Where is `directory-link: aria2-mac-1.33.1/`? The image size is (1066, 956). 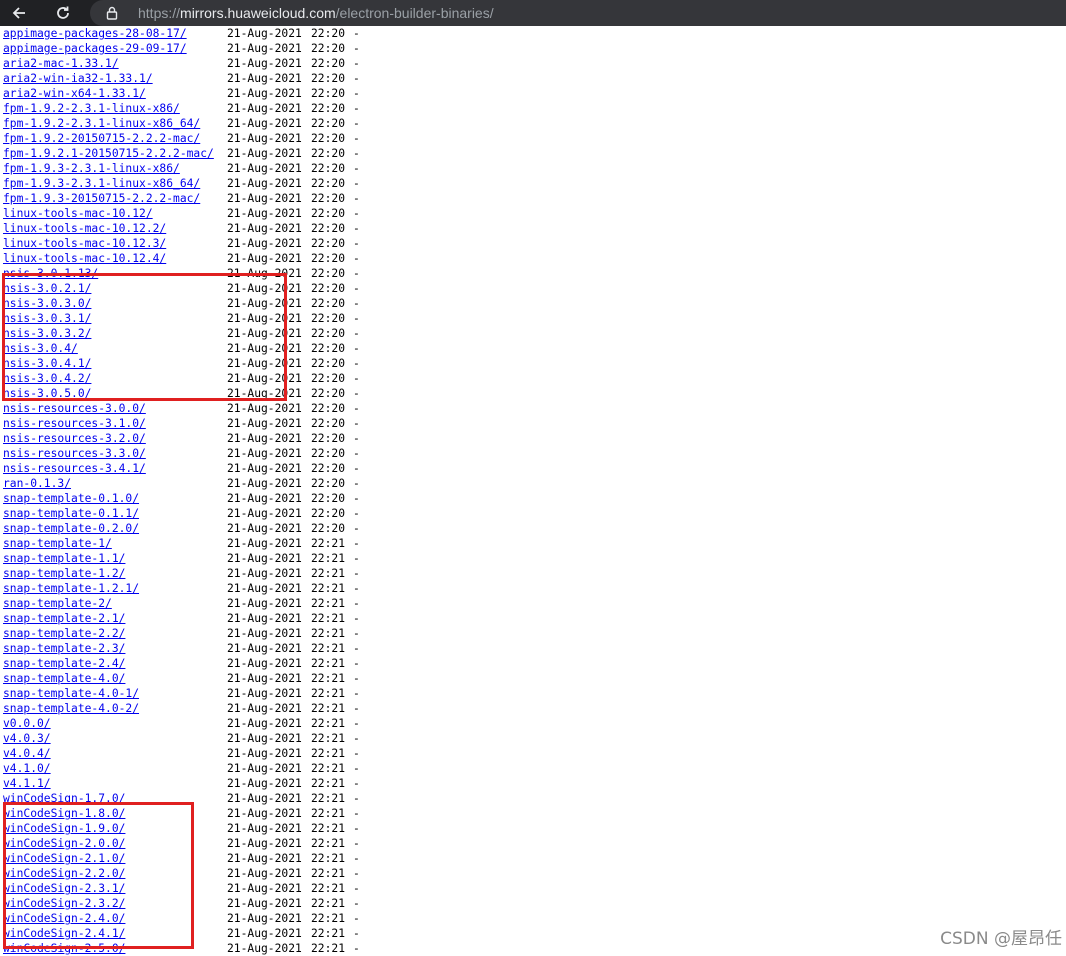
directory-link: aria2-mac-1.33.1/ is located at coordinates (61, 63).